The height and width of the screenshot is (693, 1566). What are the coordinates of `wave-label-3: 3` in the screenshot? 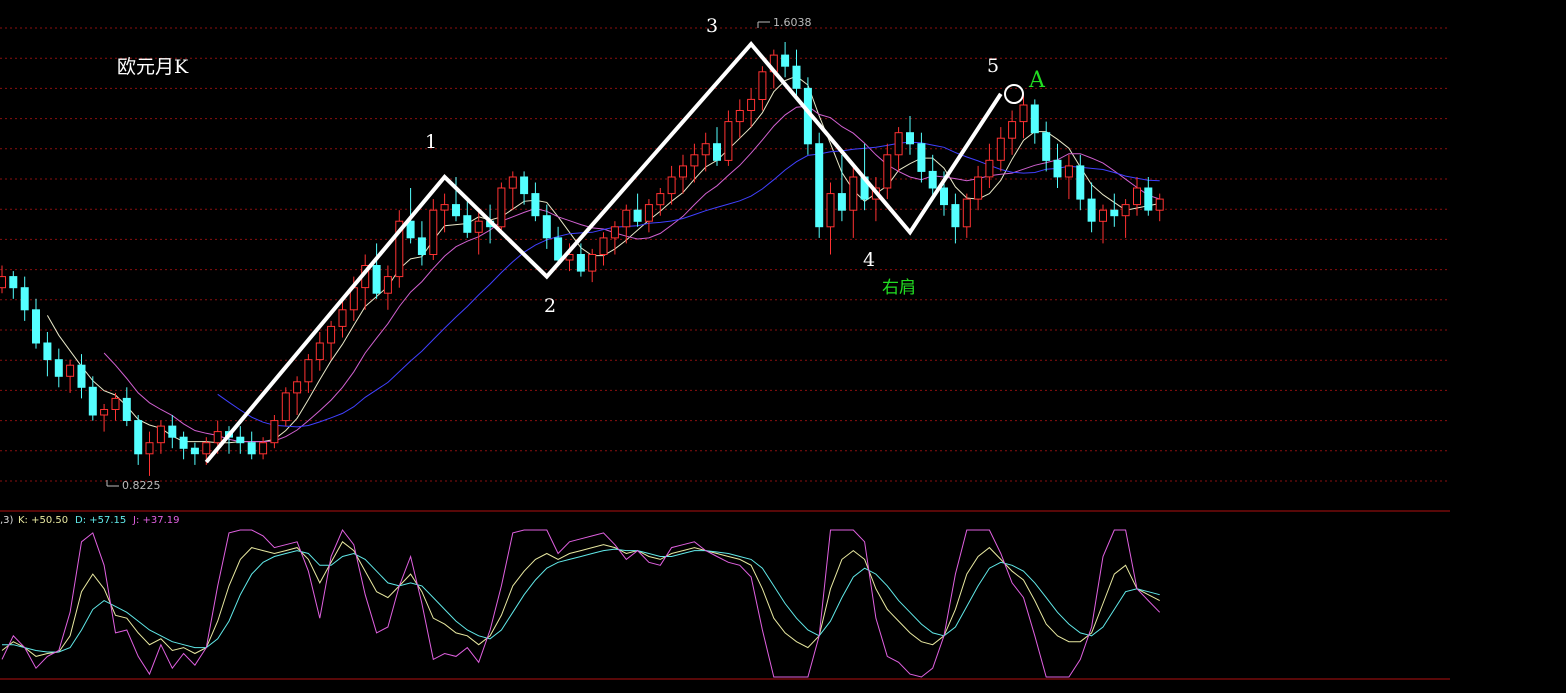 It's located at (712, 26).